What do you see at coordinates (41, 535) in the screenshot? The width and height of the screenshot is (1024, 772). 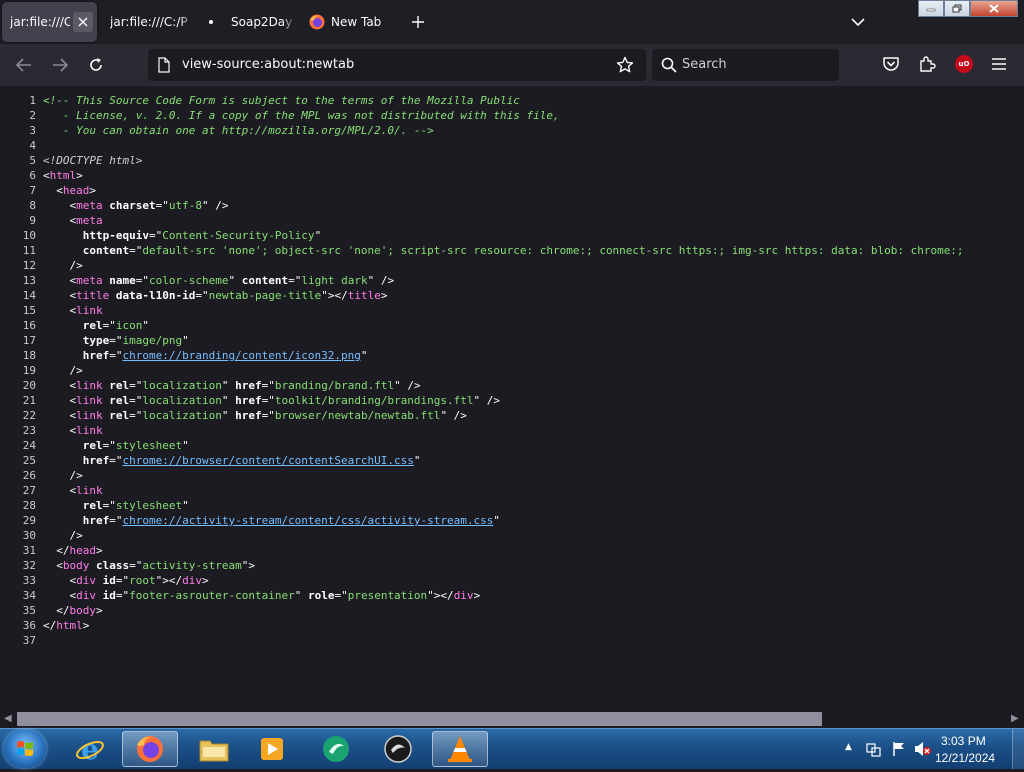 I see `source-line: 30 />` at bounding box center [41, 535].